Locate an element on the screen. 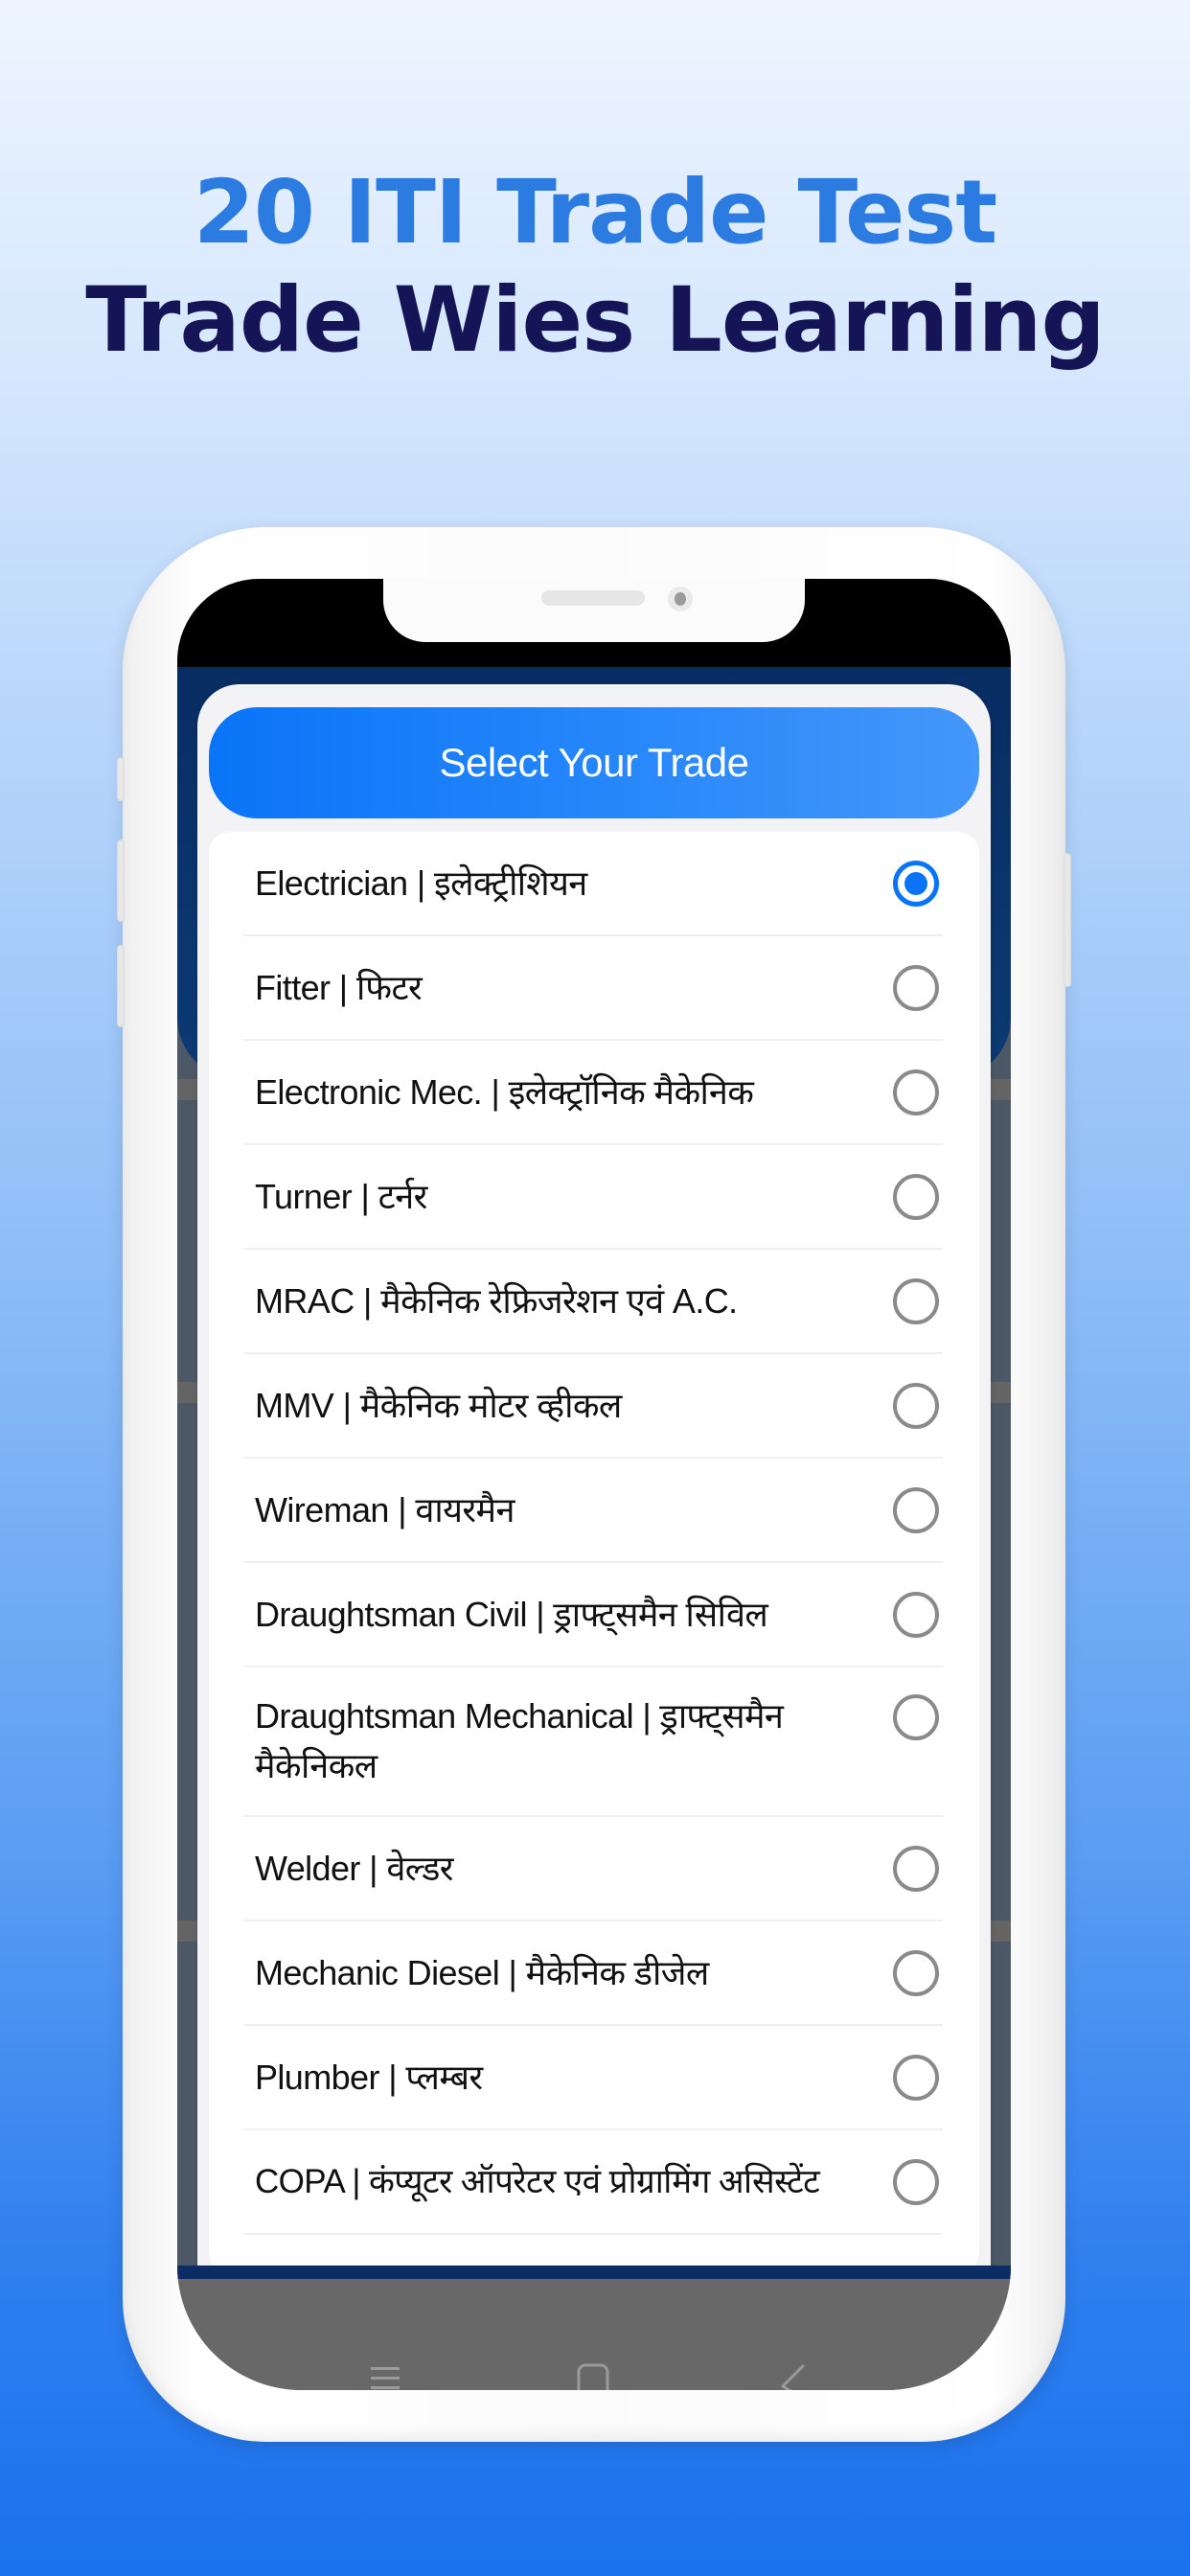 This screenshot has height=2576, width=1190. phone-volume-up-button is located at coordinates (121, 881).